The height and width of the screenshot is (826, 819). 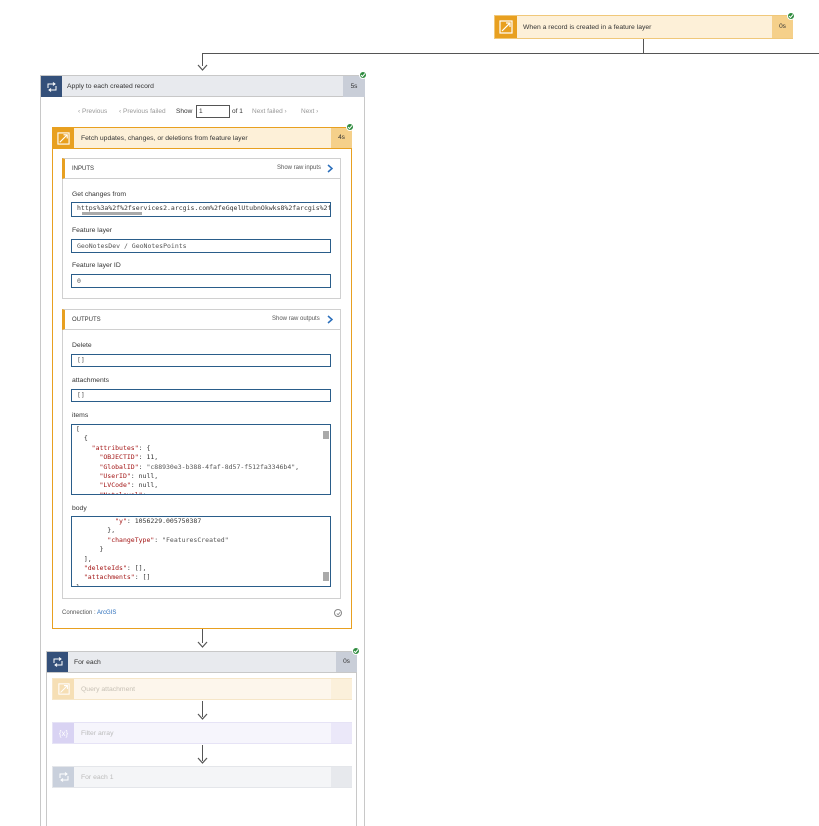 I want to click on next-failed-label: Next failed, so click(x=267, y=111).